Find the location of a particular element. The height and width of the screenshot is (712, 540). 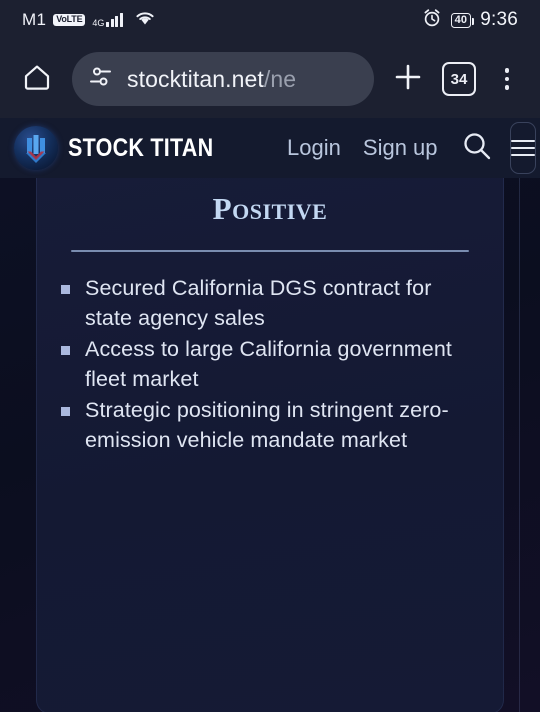

positive-card-title: Positive is located at coordinates (270, 208).